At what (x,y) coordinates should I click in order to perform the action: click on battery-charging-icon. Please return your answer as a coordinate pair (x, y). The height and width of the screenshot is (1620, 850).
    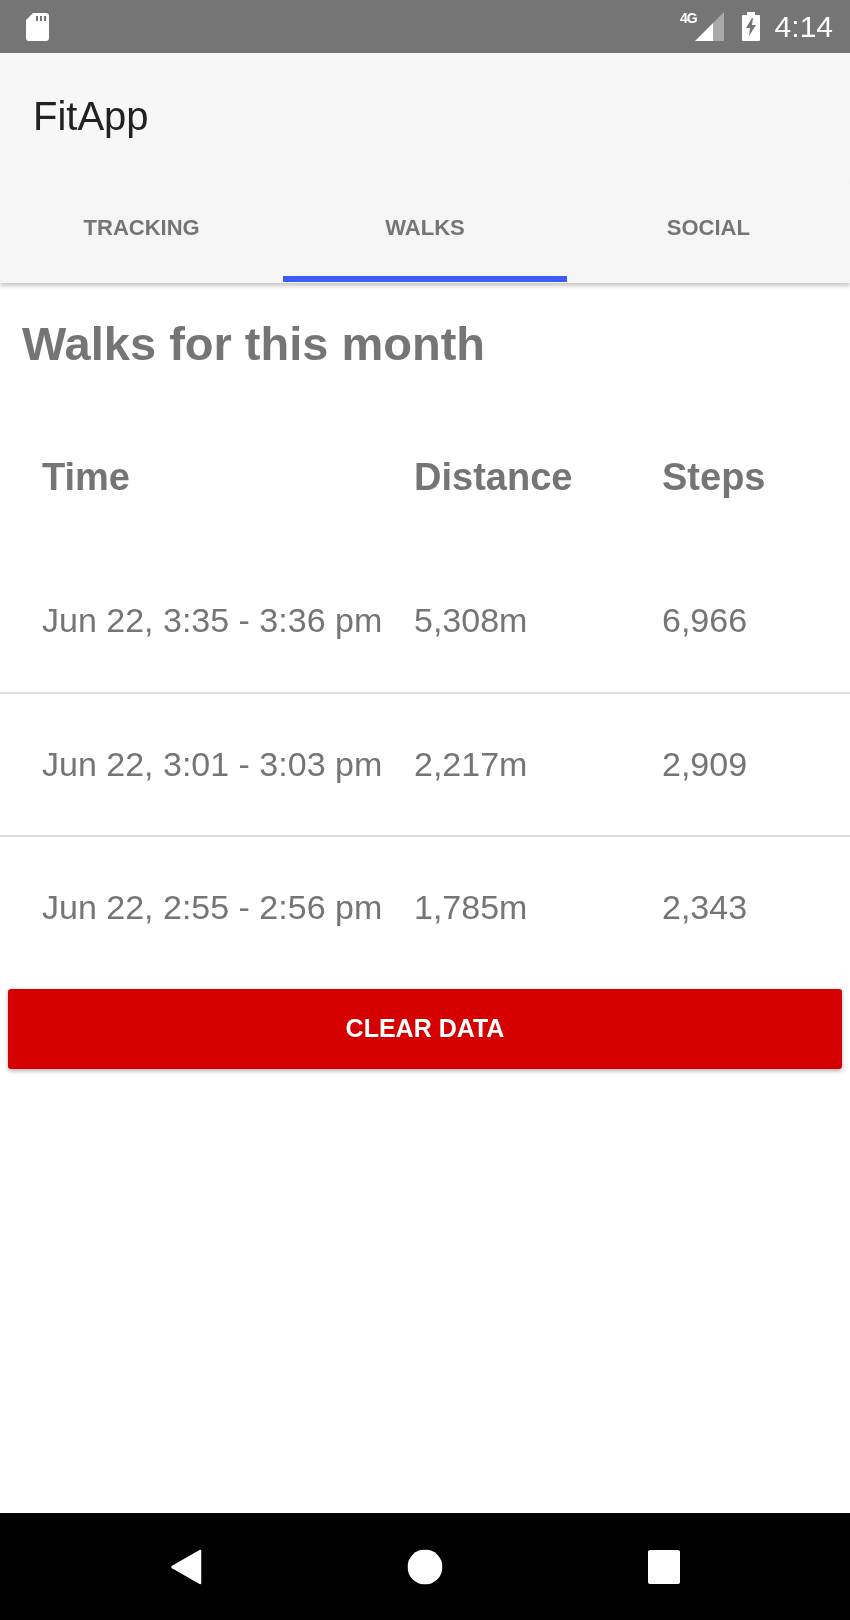
    Looking at the image, I should click on (750, 26).